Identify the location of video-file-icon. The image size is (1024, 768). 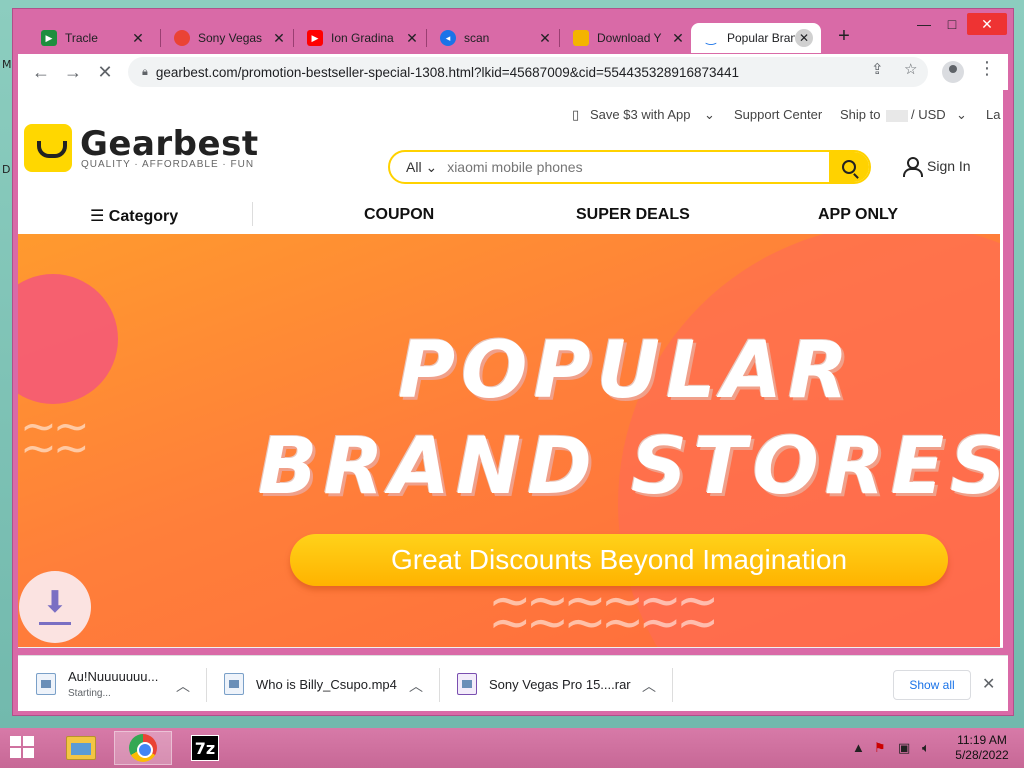
(234, 684).